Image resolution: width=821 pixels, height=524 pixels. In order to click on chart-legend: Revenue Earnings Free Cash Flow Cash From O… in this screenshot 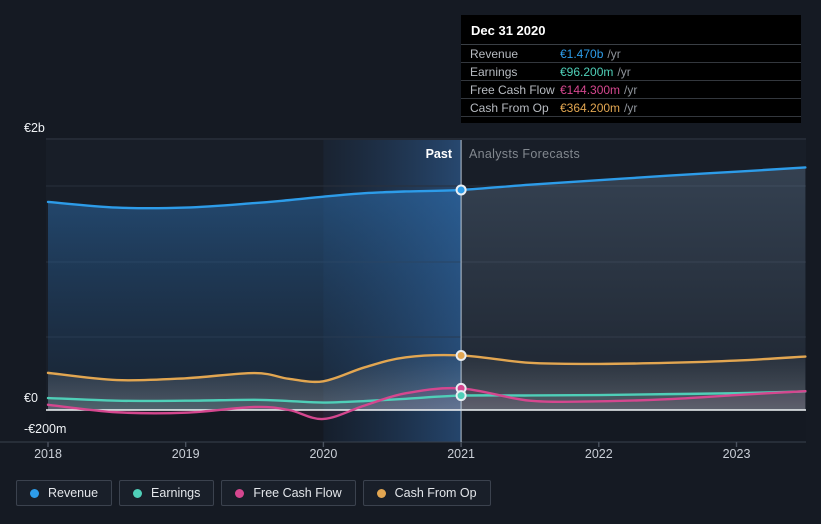, I will do `click(253, 493)`.